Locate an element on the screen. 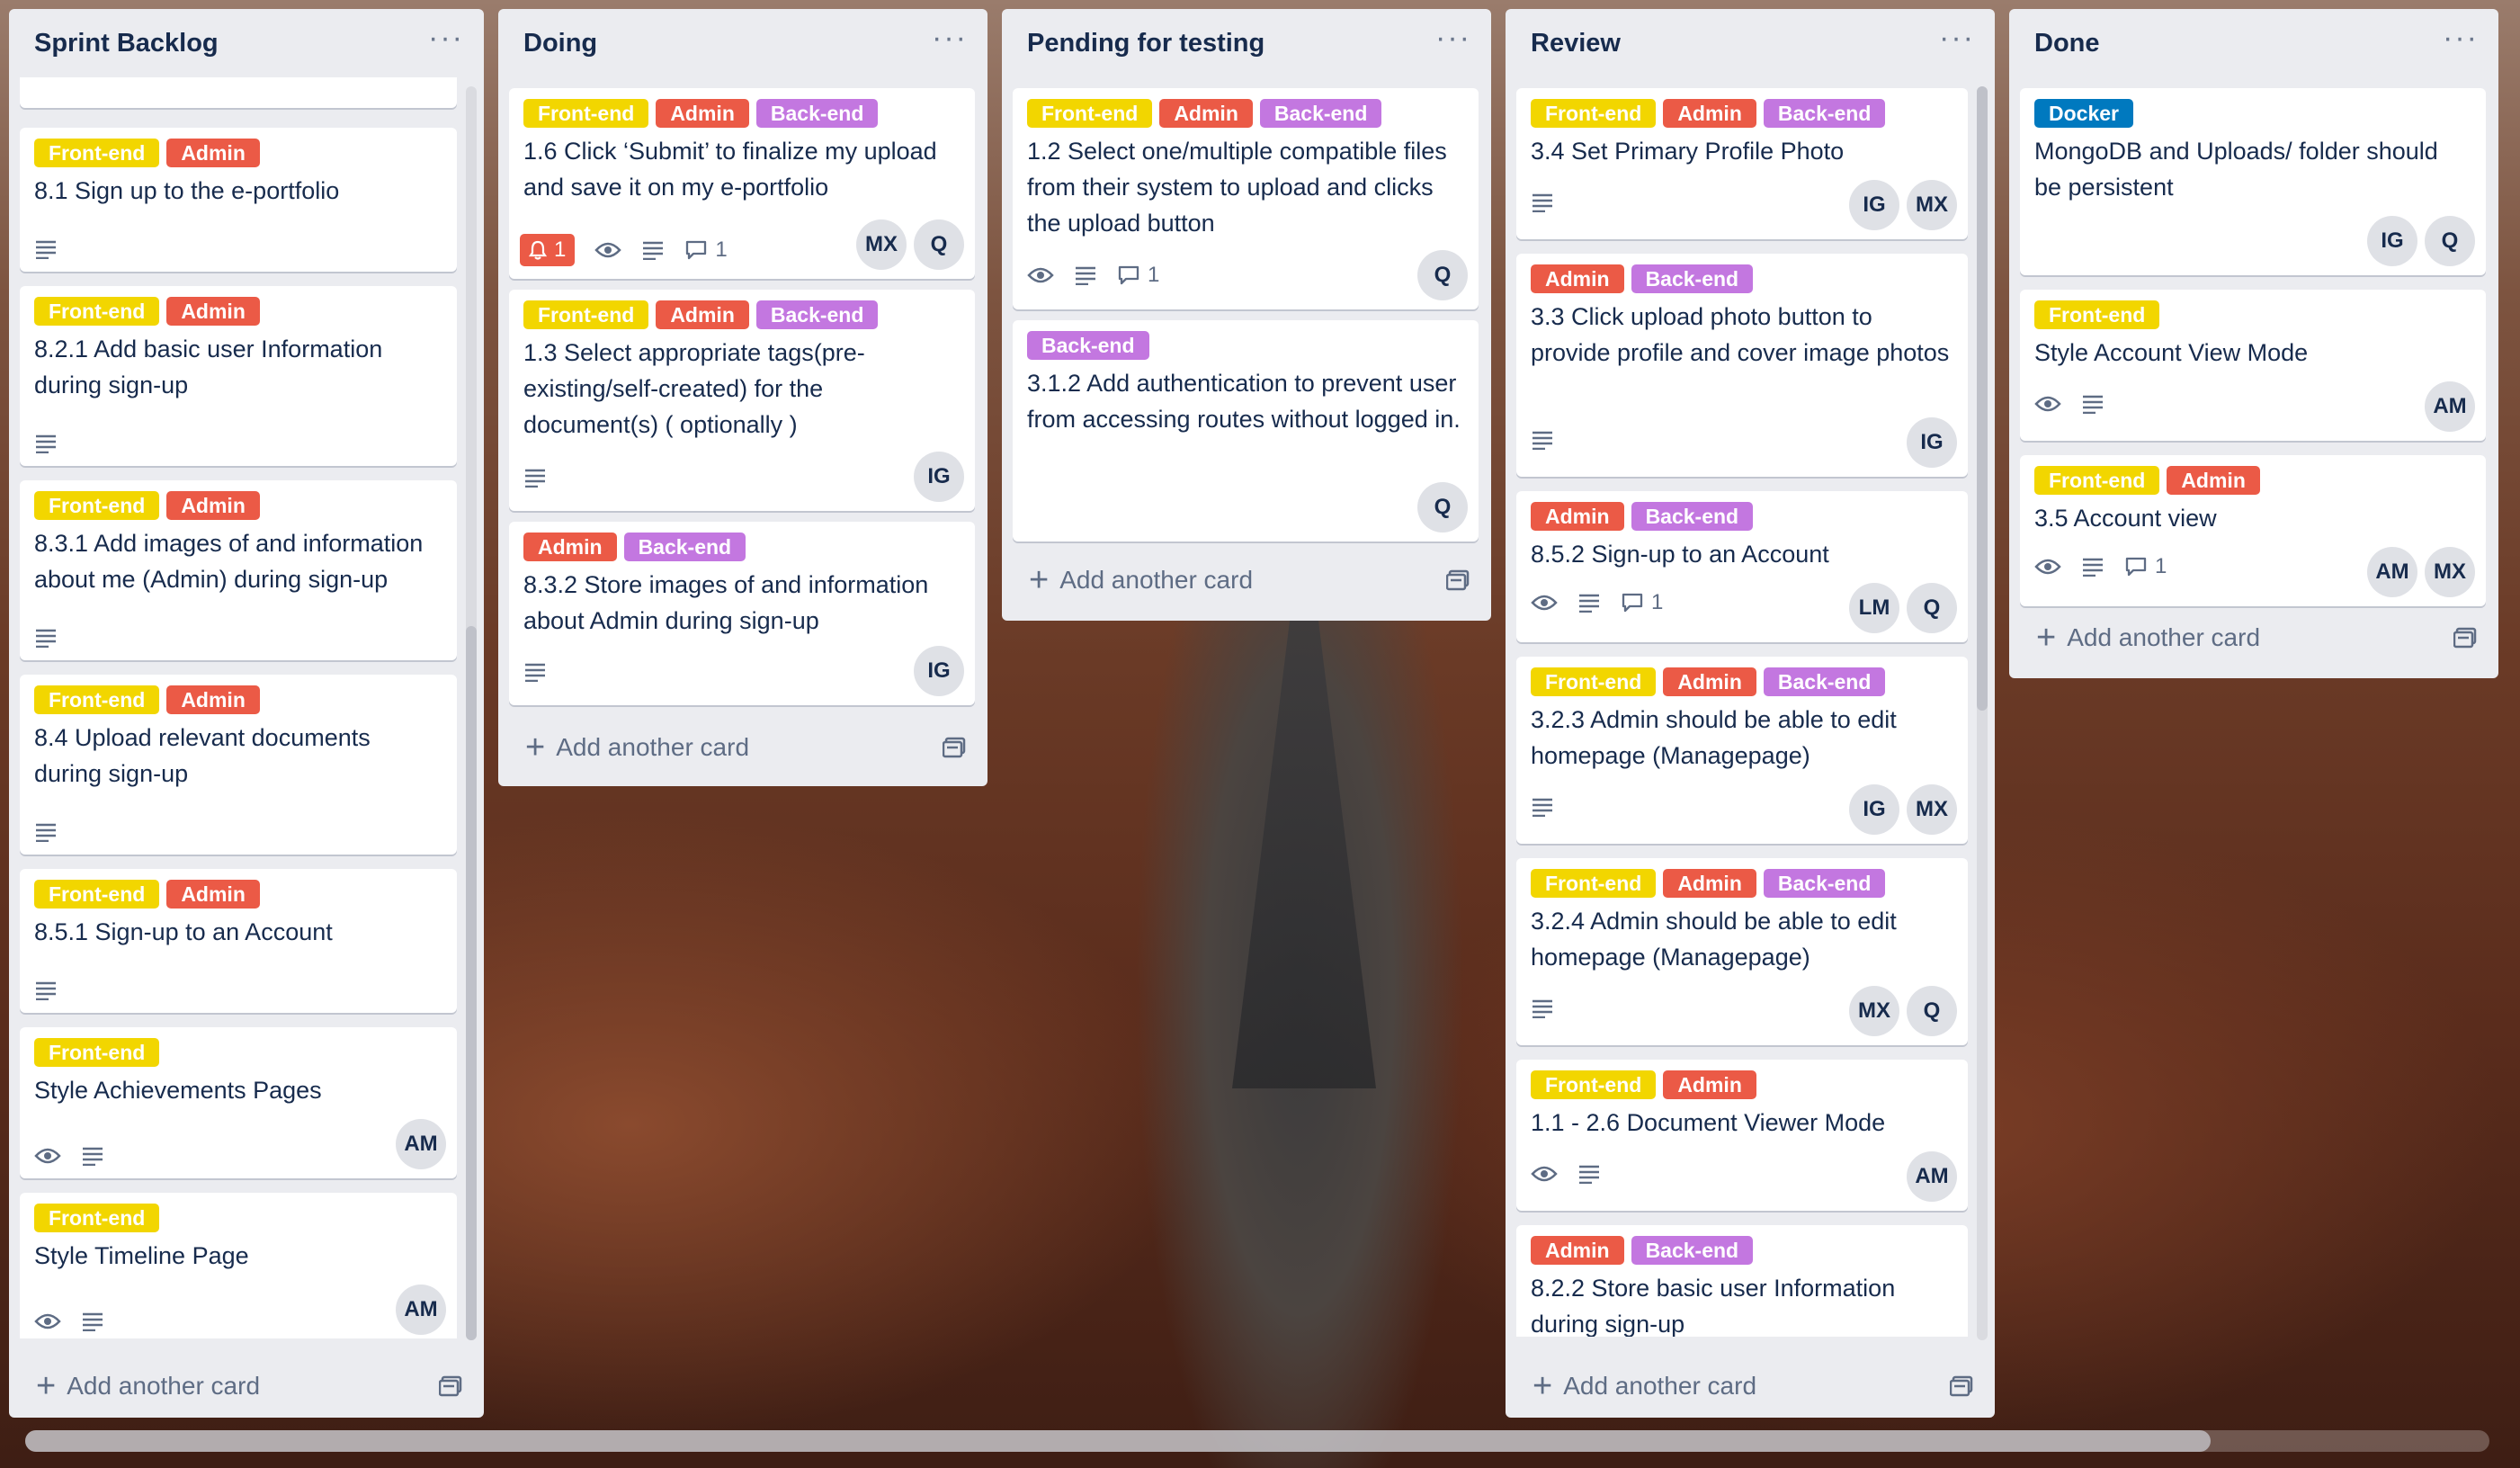 The image size is (2520, 1468). list-title: Pending for testing is located at coordinates (1145, 43).